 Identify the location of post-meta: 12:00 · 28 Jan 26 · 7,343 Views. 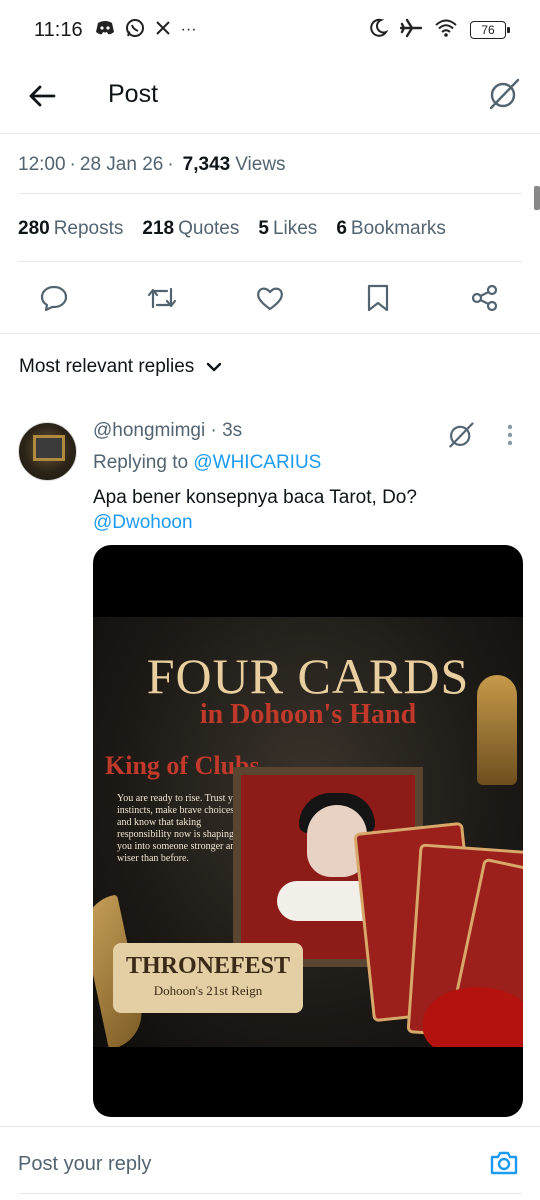
(270, 165).